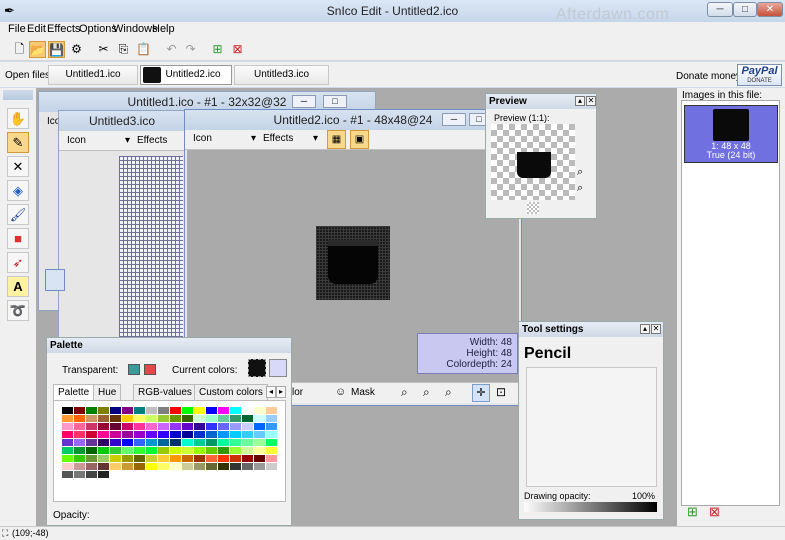  Describe the element at coordinates (501, 392) in the screenshot. I see `fit-icon: ⊡` at that location.